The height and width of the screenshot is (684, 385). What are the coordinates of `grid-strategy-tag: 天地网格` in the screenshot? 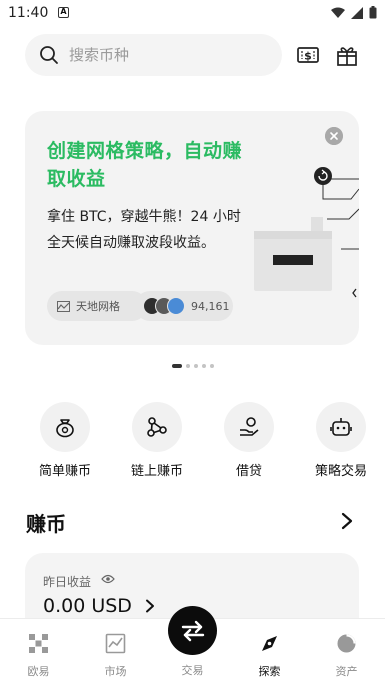 It's located at (97, 306).